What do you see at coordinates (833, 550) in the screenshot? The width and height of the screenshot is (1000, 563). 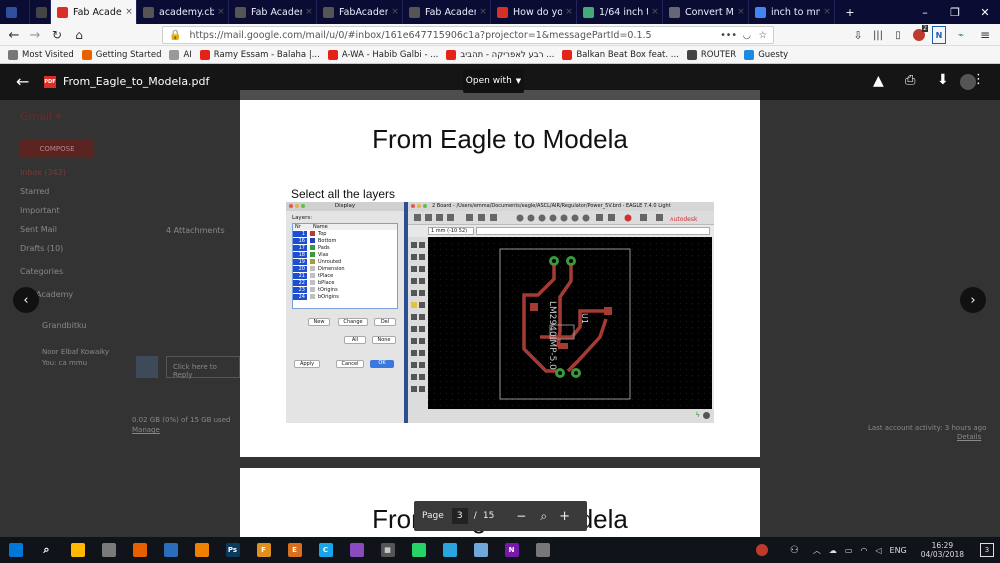 I see `cloud-icon: ☁` at bounding box center [833, 550].